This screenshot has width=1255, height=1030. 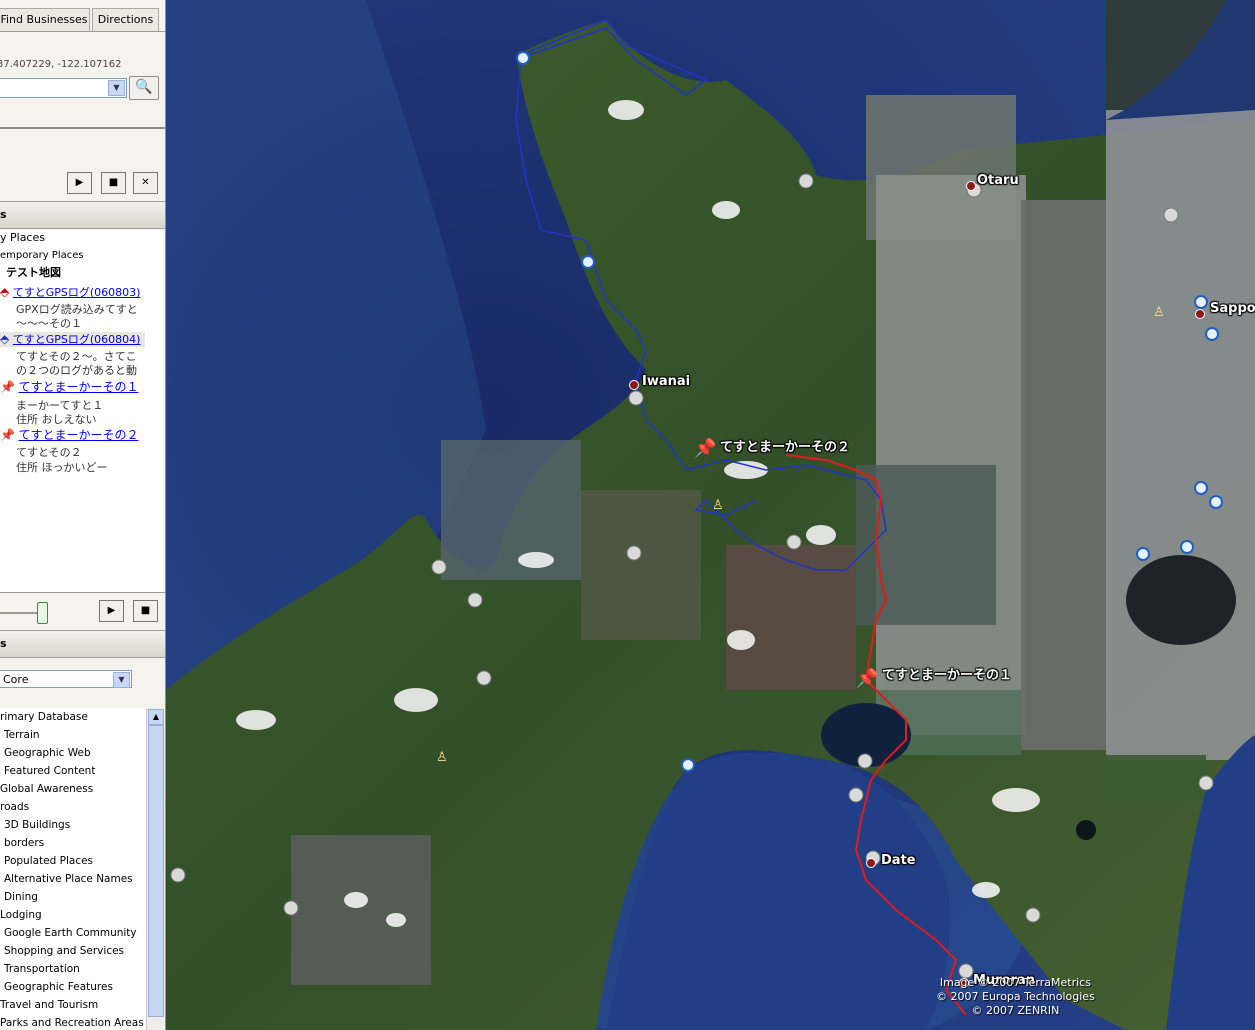 What do you see at coordinates (77, 339) in the screenshot?
I see `gps-log-2-link: てすとGPSログ(060804)` at bounding box center [77, 339].